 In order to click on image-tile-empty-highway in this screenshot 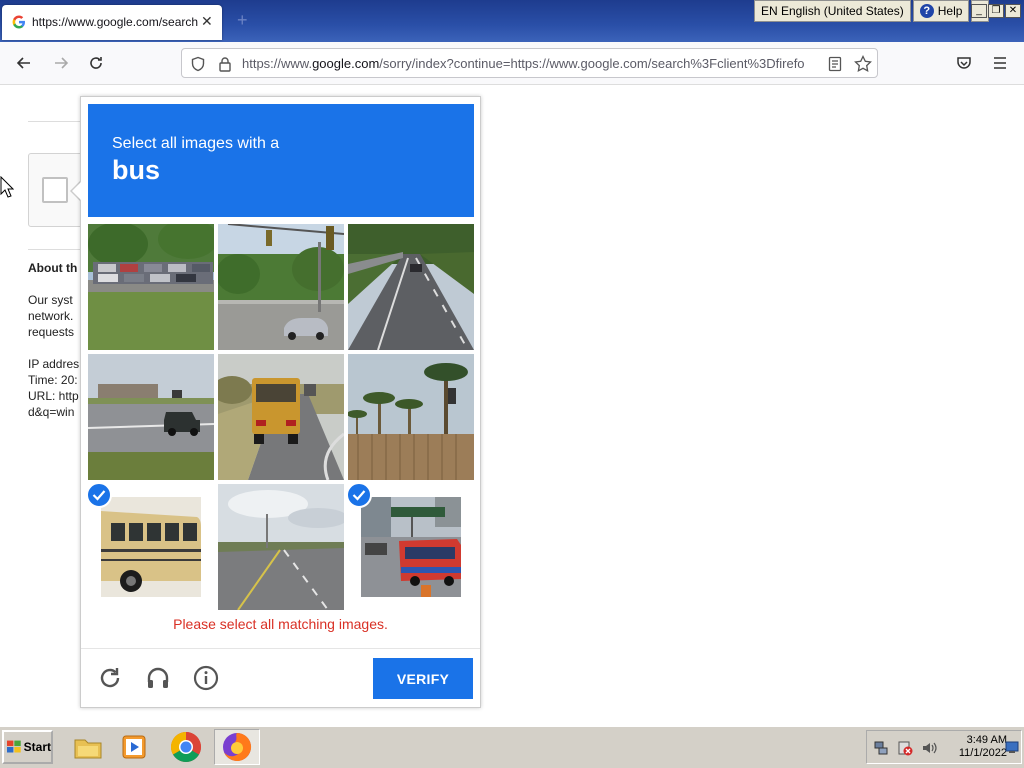, I will do `click(281, 547)`.